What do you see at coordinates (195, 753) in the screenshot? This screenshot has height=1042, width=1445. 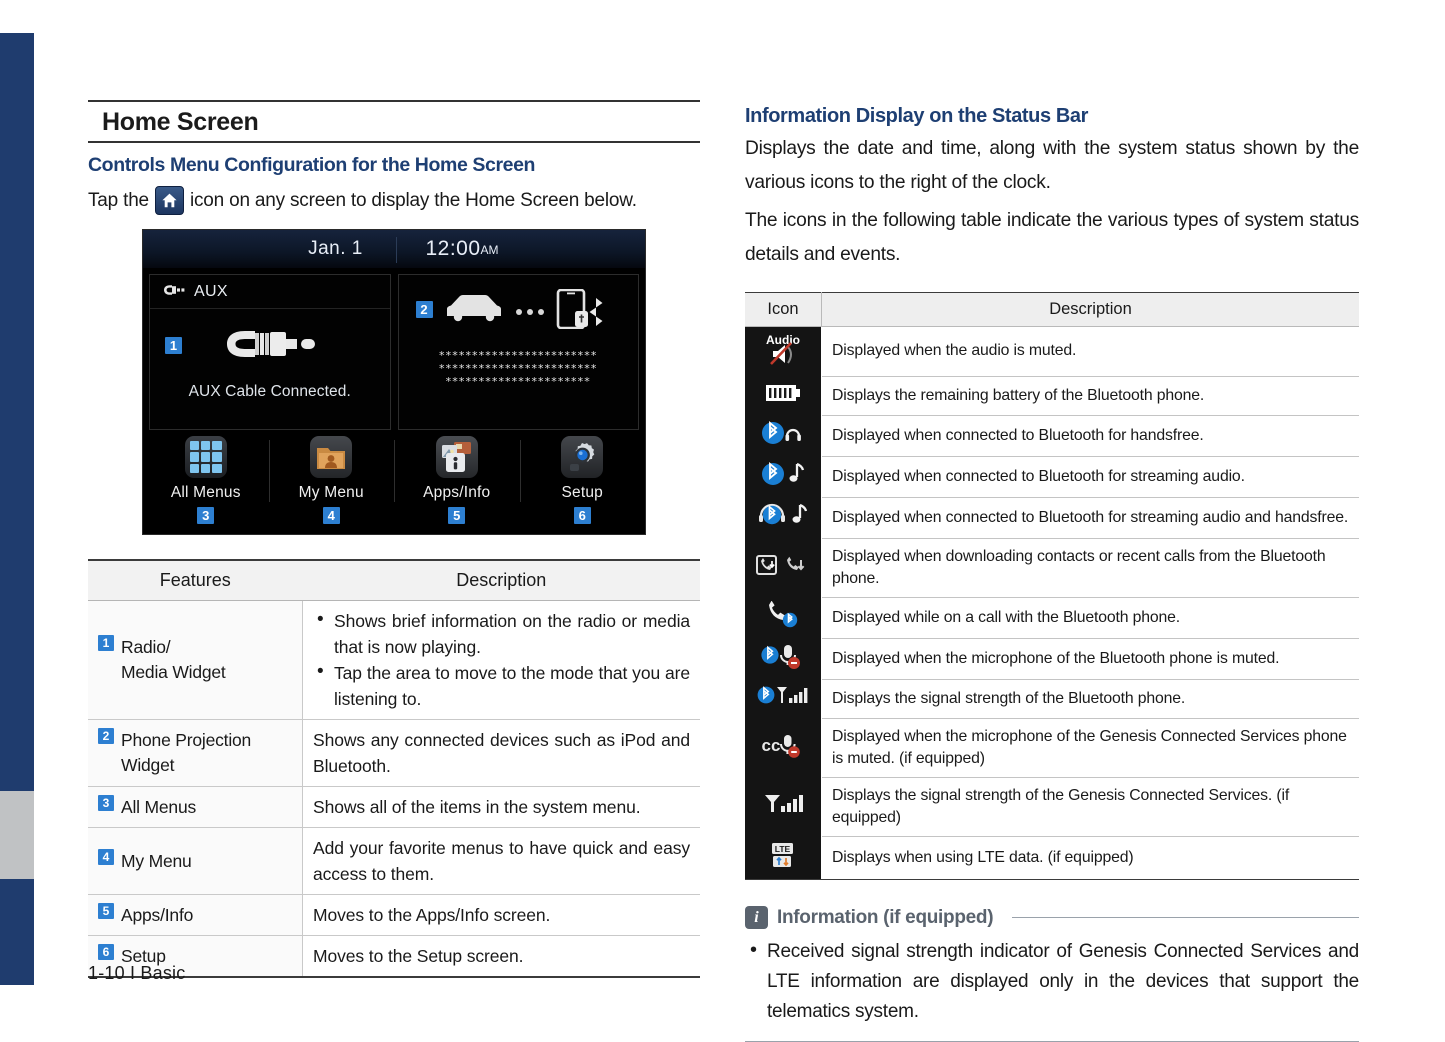 I see `feature-cell: 2 Phone Projection Widget` at bounding box center [195, 753].